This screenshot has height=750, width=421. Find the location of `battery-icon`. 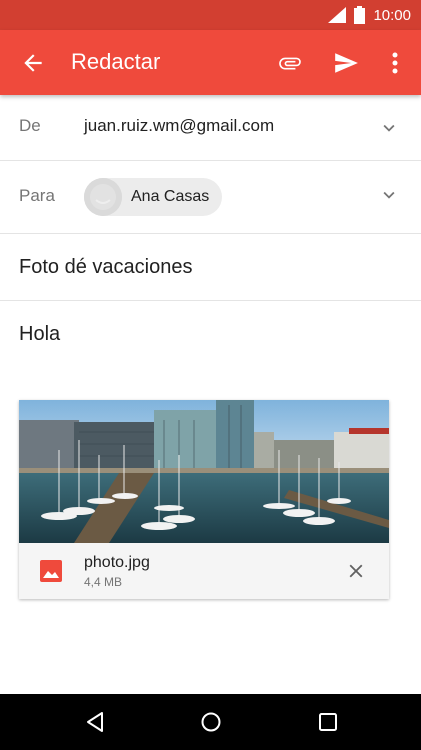

battery-icon is located at coordinates (360, 15).